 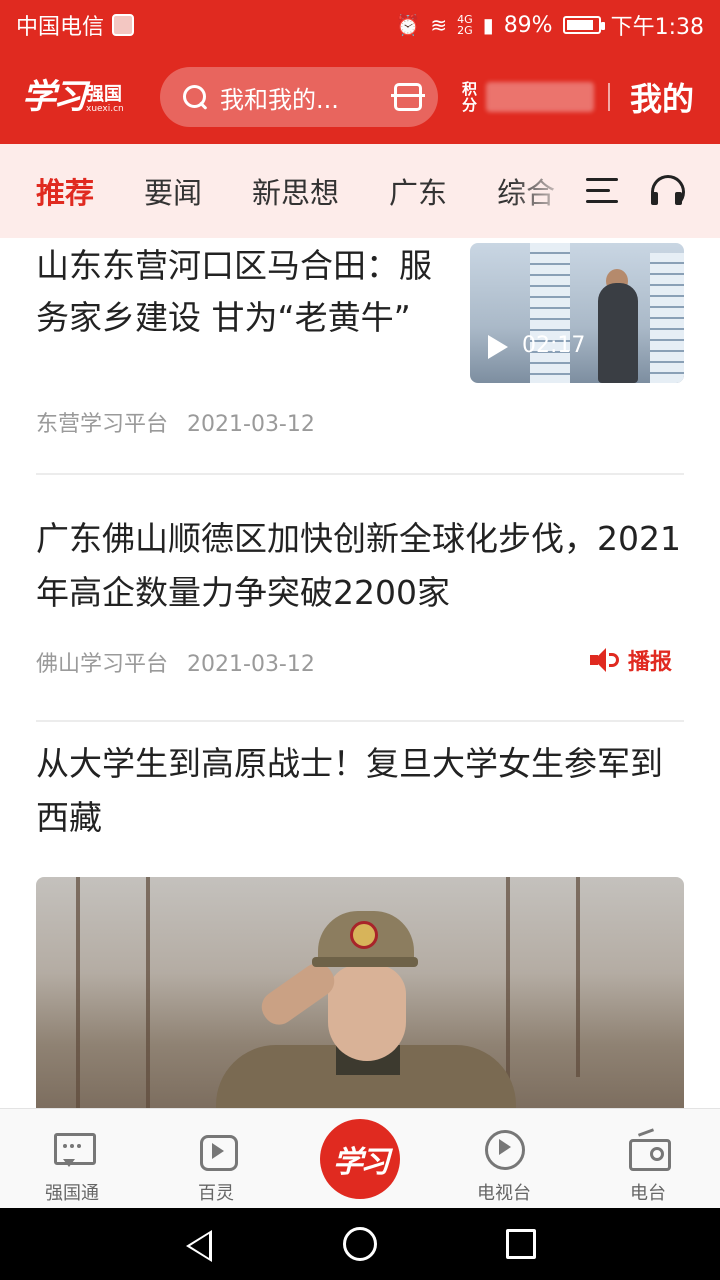 What do you see at coordinates (504, 1149) in the screenshot?
I see `tv-icon` at bounding box center [504, 1149].